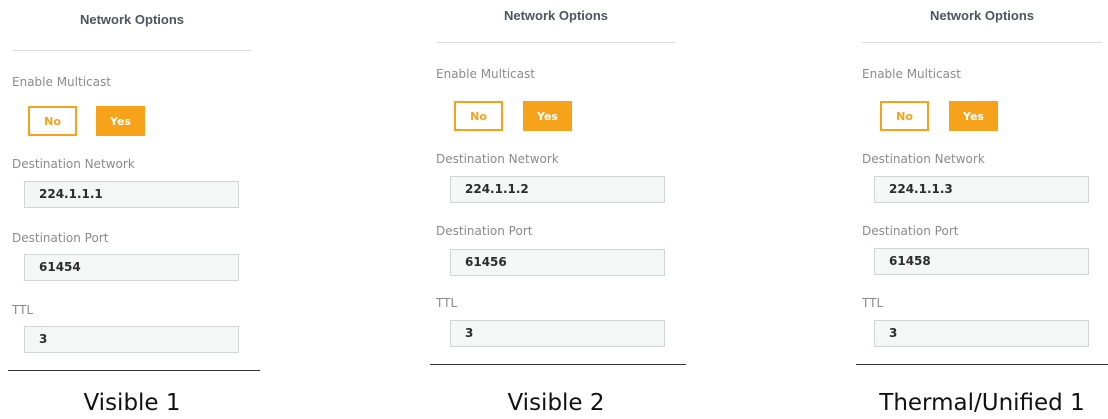 This screenshot has width=1108, height=419. Describe the element at coordinates (557, 262) in the screenshot. I see `destination-port-field: 61456` at that location.